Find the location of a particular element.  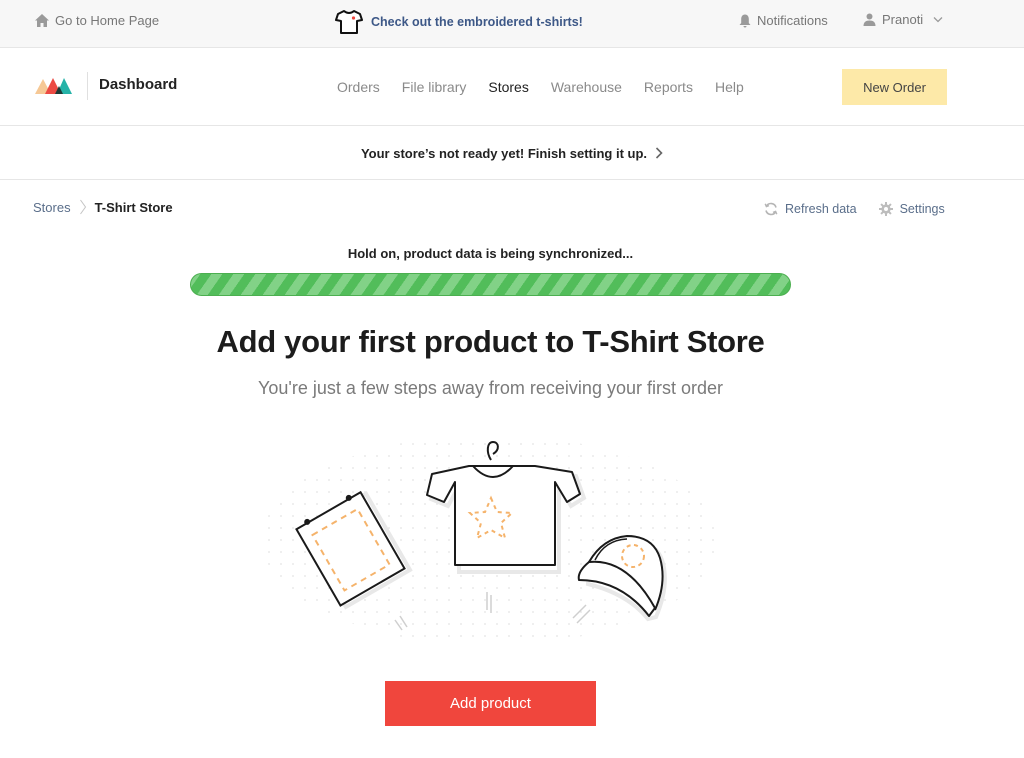

refresh-icon is located at coordinates (771, 209).